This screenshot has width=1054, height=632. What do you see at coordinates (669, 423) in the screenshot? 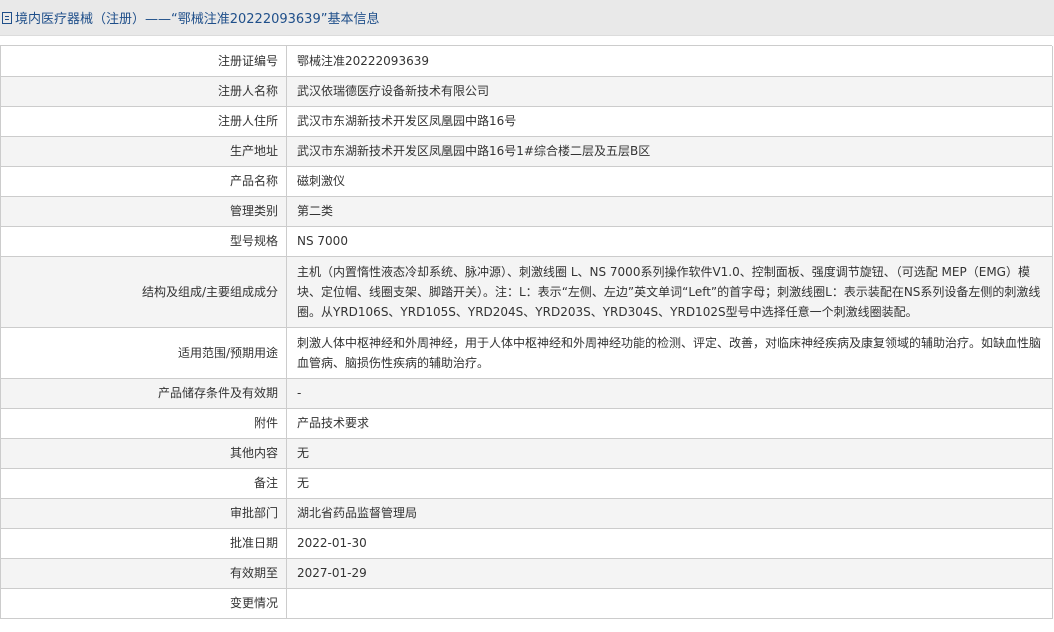
I see `row-value: 产品技术要求` at bounding box center [669, 423].